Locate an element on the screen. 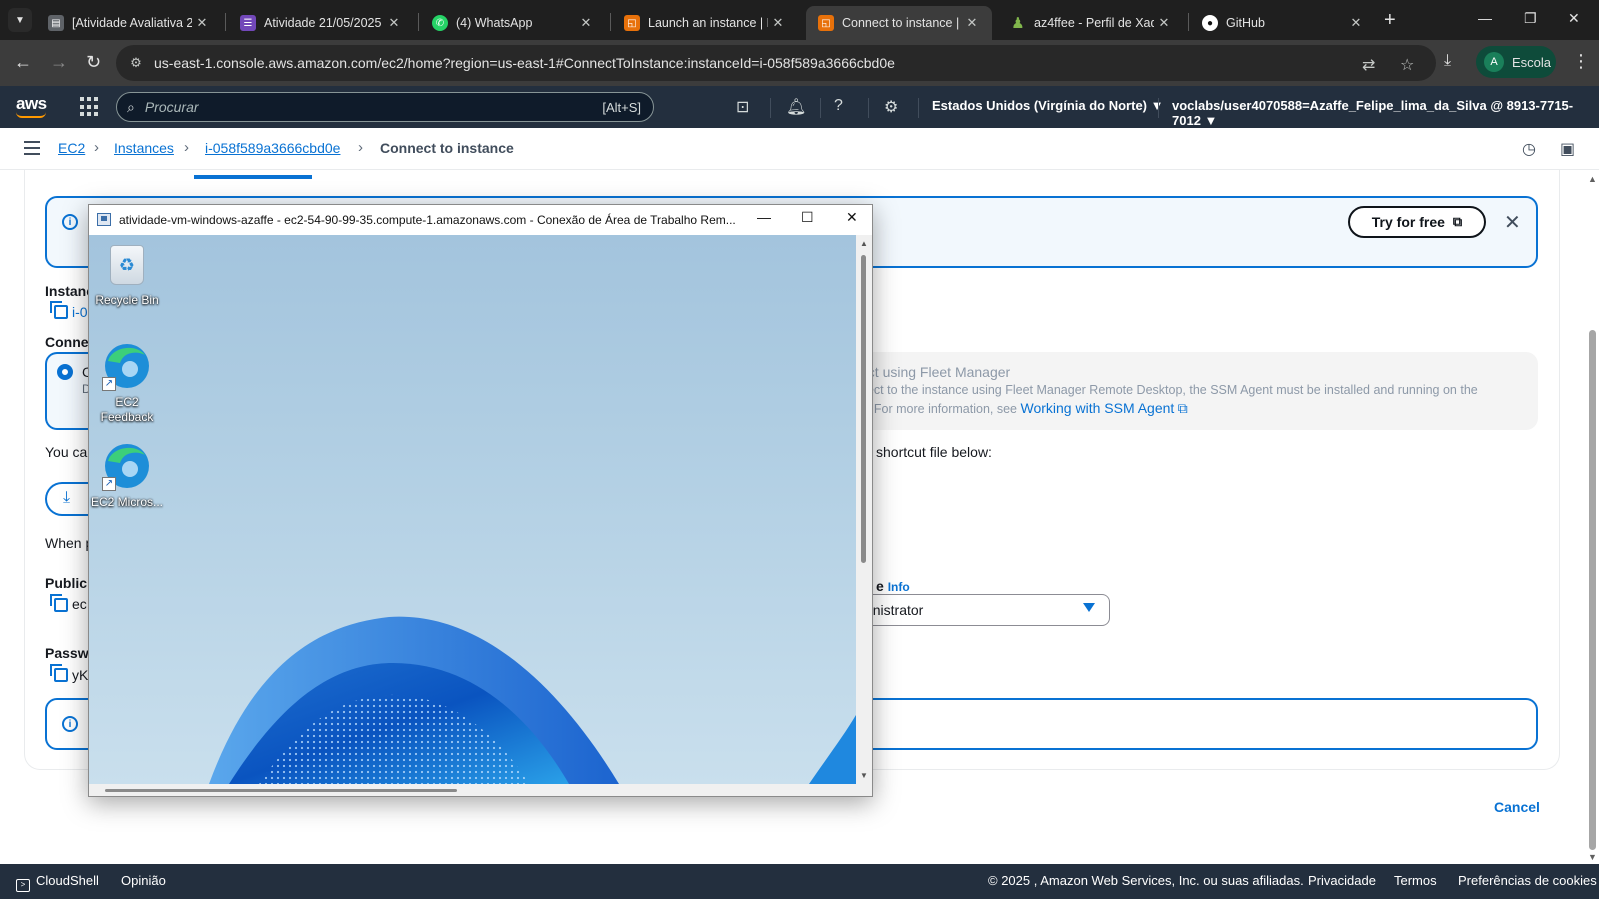 The image size is (1599, 899). radio-selected is located at coordinates (65, 372).